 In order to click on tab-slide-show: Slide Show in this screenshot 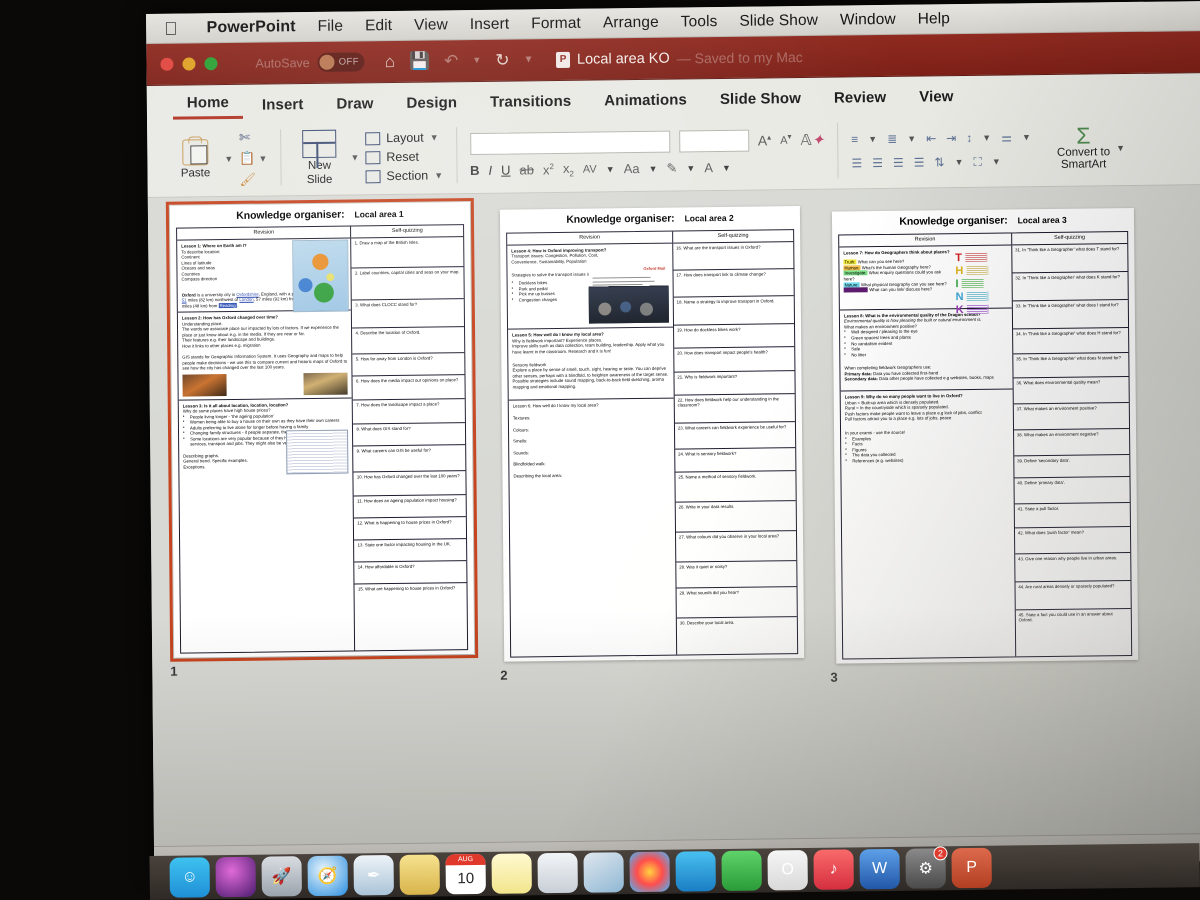, I will do `click(760, 100)`.